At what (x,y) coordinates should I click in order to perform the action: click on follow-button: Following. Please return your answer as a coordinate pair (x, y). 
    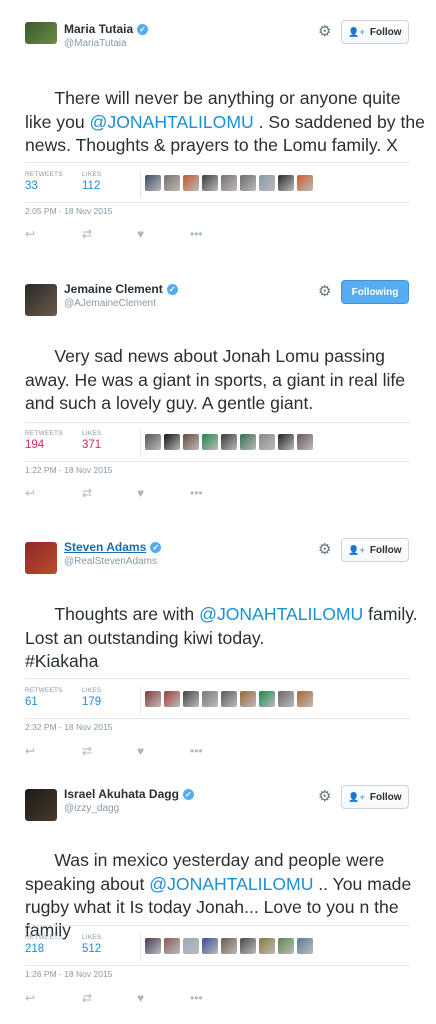
    Looking at the image, I should click on (375, 292).